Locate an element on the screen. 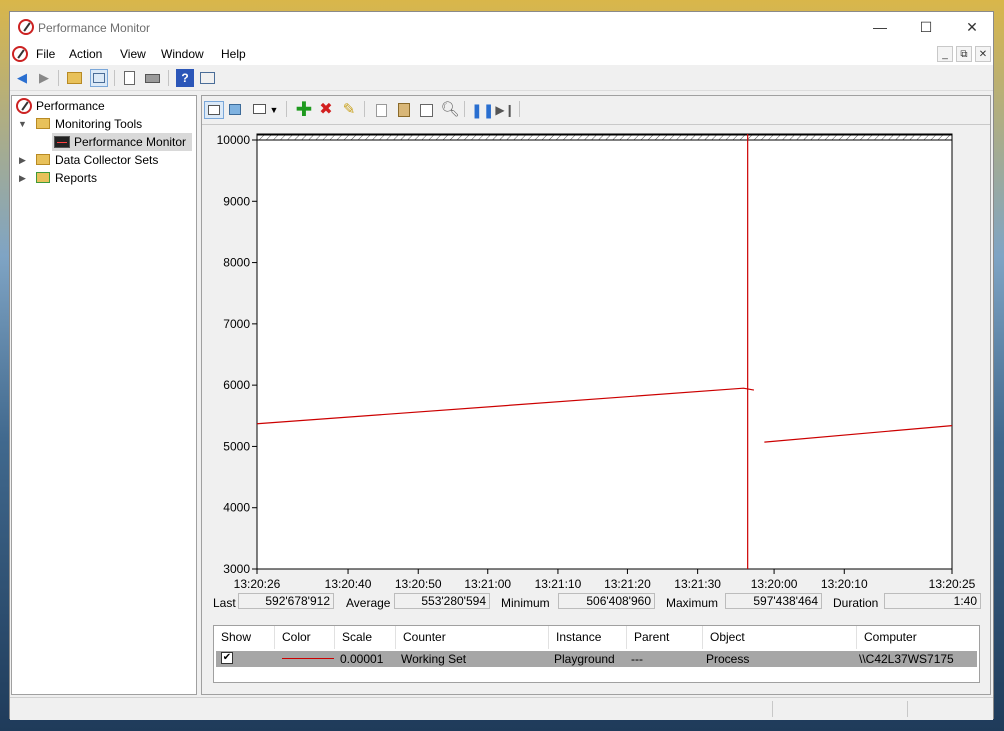 The image size is (1004, 731). back-arrow-icon: ◀ is located at coordinates (22, 78).